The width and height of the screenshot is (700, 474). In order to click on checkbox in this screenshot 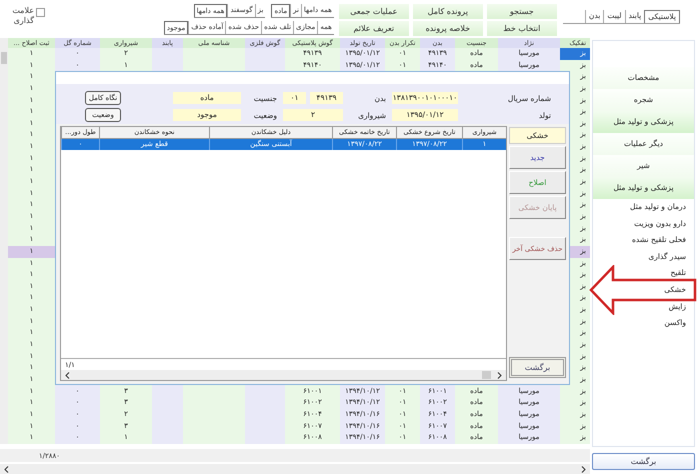, I will do `click(40, 12)`.